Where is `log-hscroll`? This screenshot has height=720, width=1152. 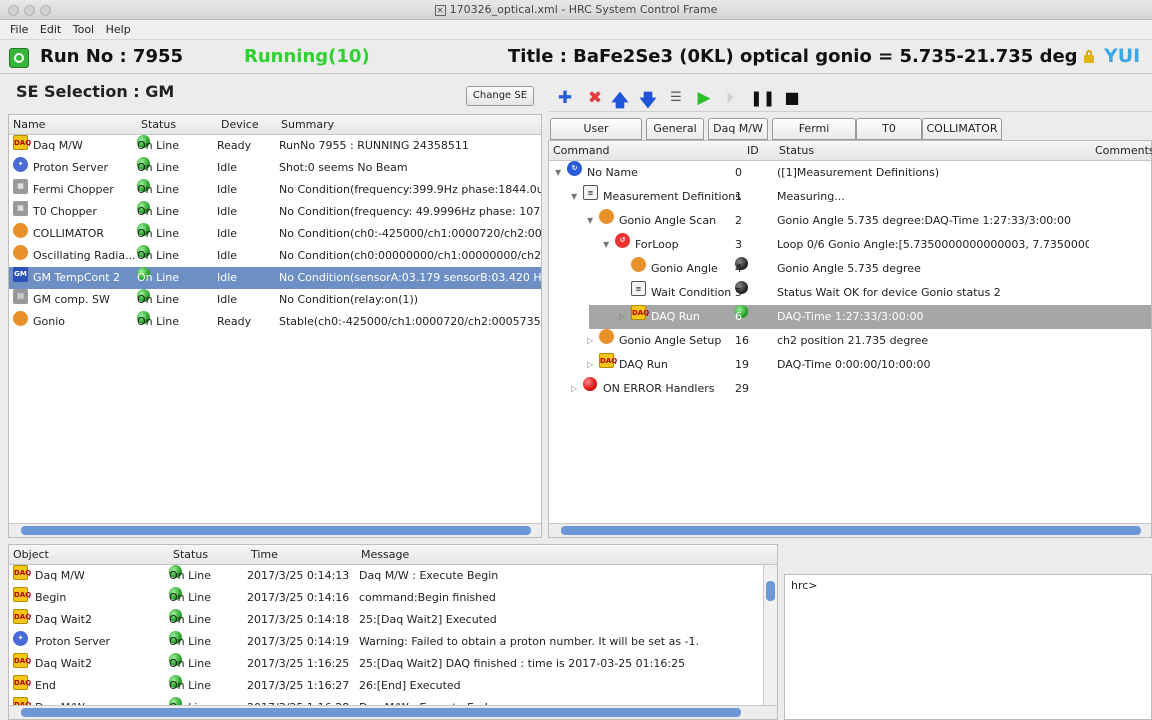 log-hscroll is located at coordinates (393, 712).